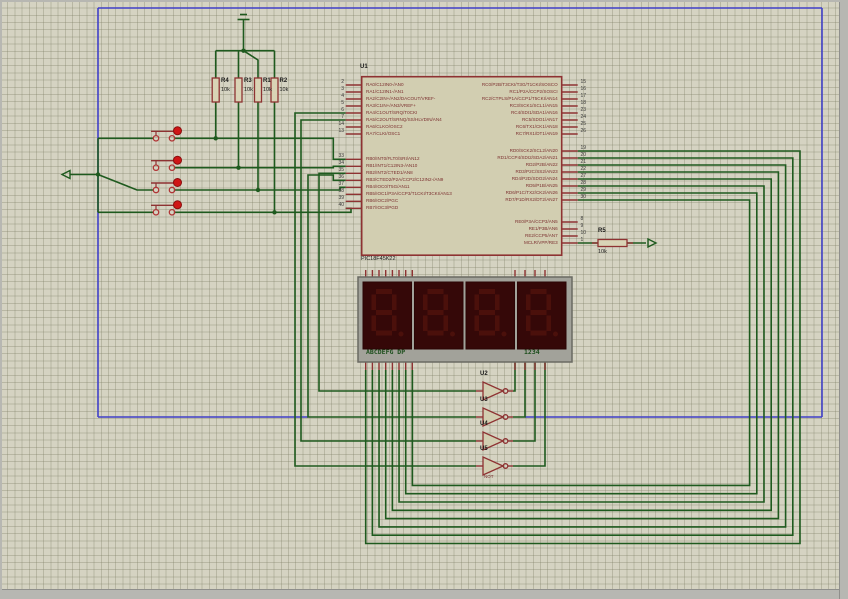 The image size is (848, 599). What do you see at coordinates (166, 171) in the screenshot?
I see `push-buttons-layer` at bounding box center [166, 171].